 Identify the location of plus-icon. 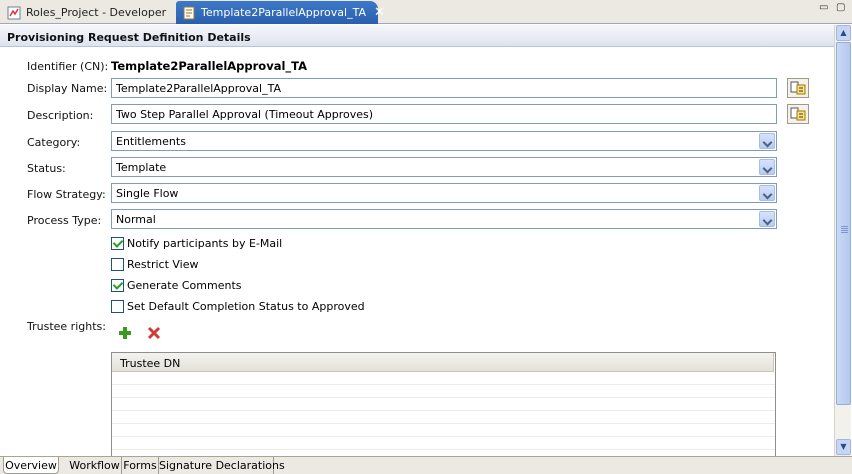
(125, 333).